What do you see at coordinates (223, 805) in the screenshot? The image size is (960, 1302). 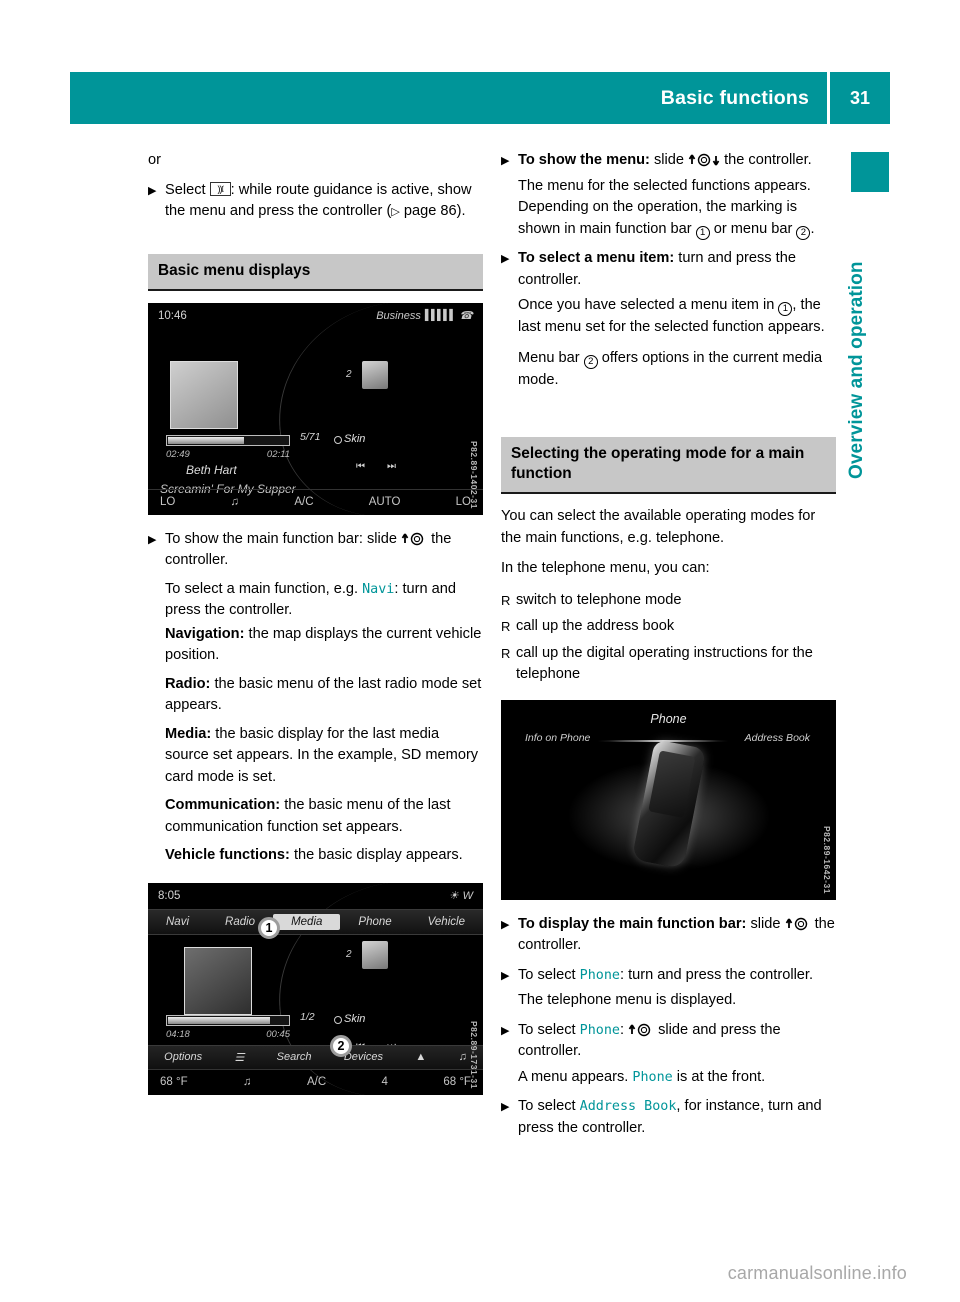 I see `definition-term: Communication:` at bounding box center [223, 805].